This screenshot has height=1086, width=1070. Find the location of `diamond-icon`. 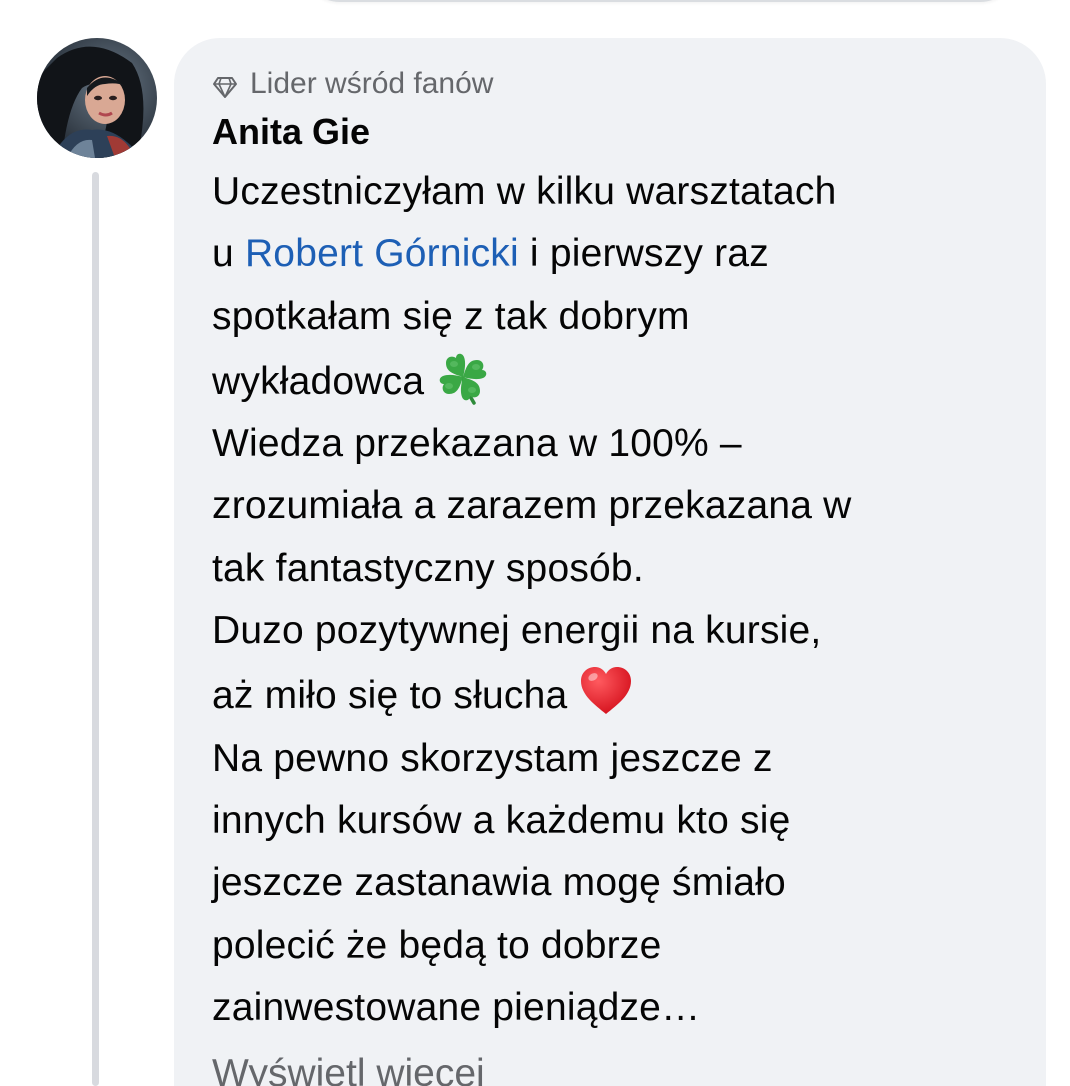

diamond-icon is located at coordinates (225, 84).